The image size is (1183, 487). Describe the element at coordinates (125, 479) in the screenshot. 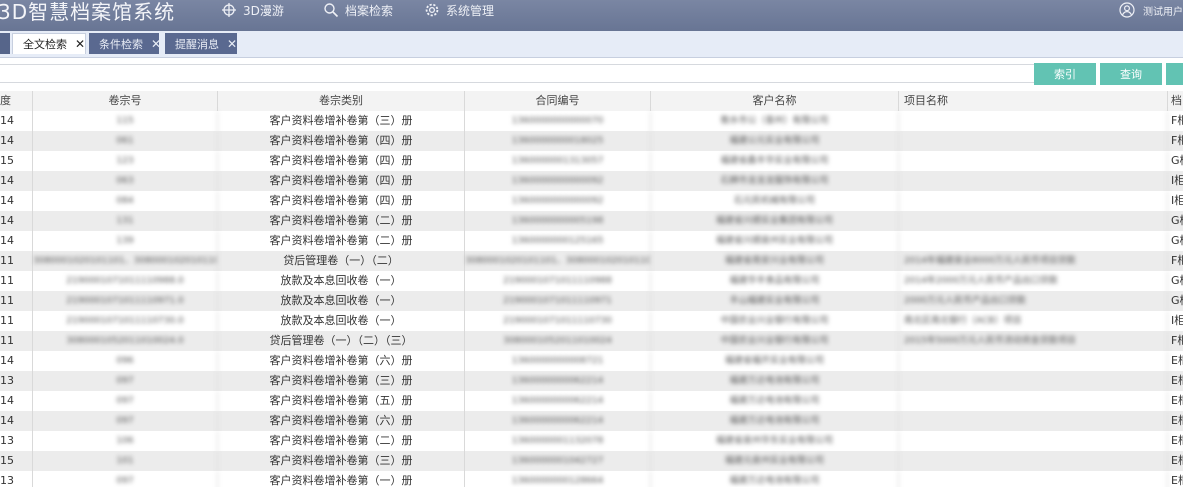

I see `table-cell: 097` at that location.